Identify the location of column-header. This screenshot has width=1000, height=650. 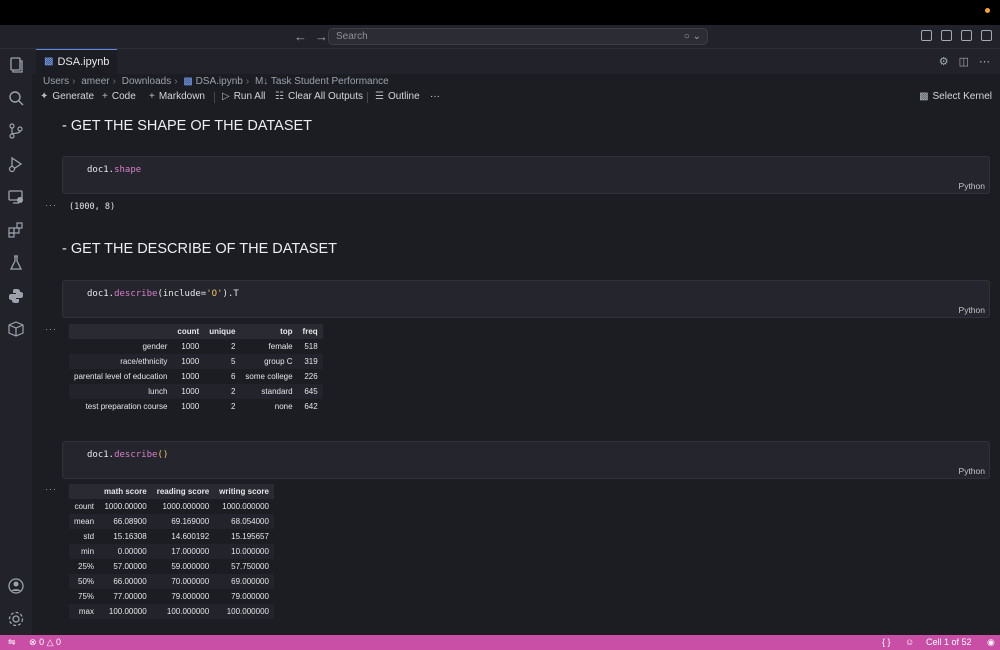
(84, 491).